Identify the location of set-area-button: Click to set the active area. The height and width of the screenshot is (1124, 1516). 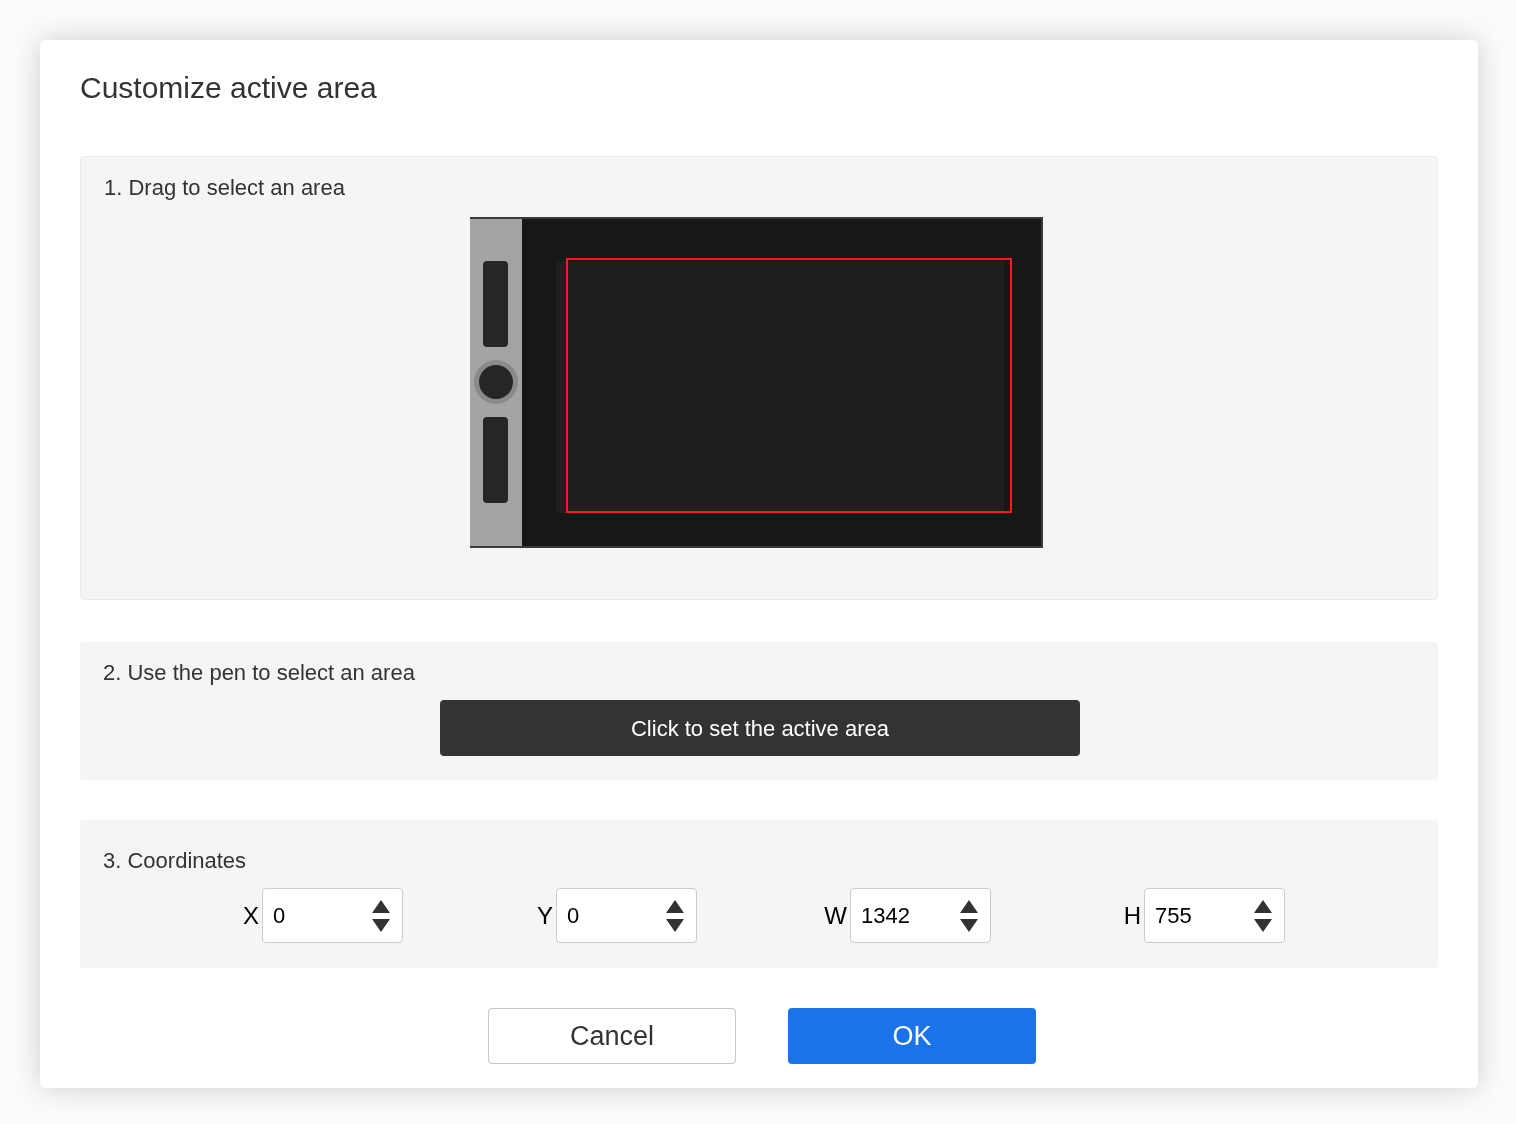
(760, 728).